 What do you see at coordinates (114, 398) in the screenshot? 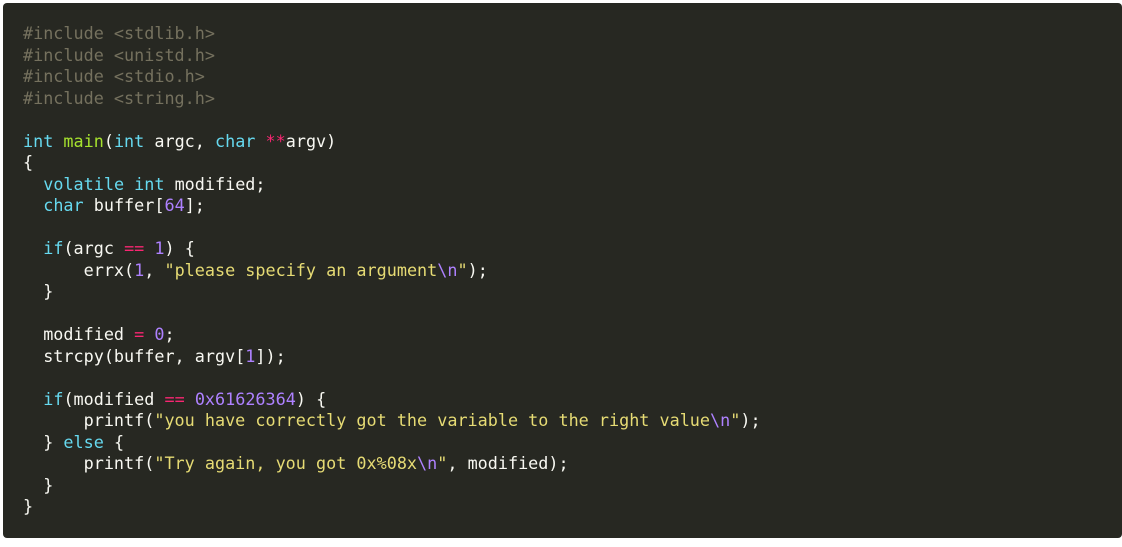
I see `code-token-plain: (modified` at bounding box center [114, 398].